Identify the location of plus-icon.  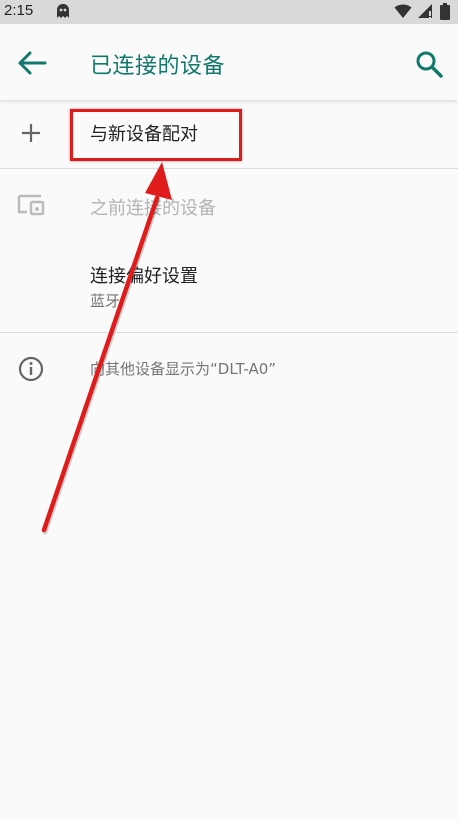
(31, 133).